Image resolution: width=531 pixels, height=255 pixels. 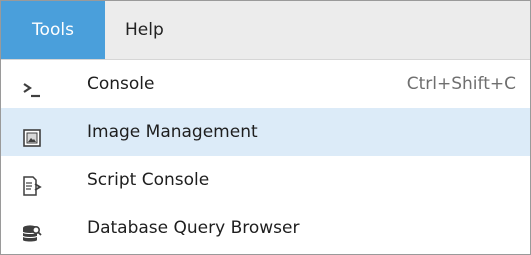 I want to click on menu-item-label: Console, so click(x=121, y=84).